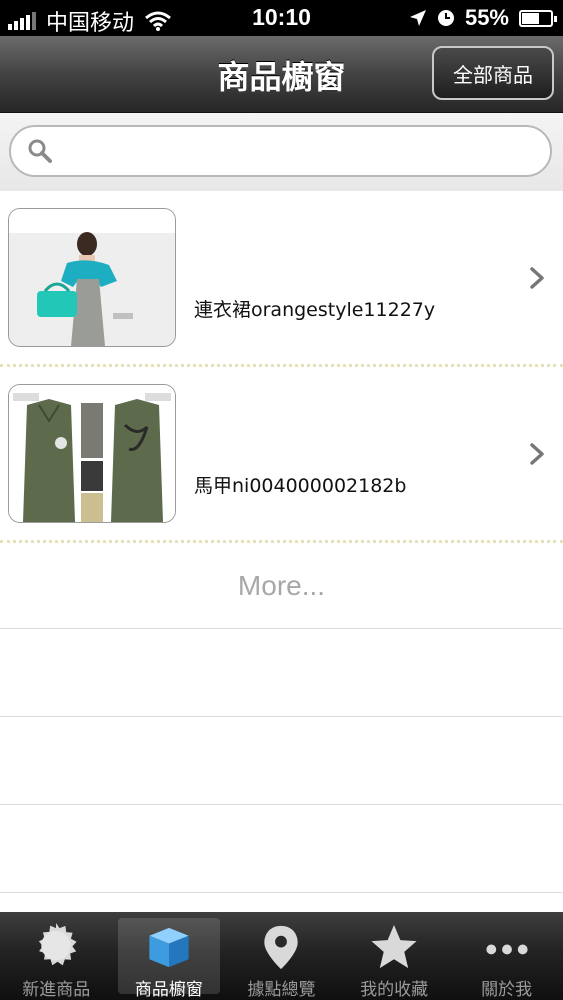 The height and width of the screenshot is (1000, 563). What do you see at coordinates (506, 956) in the screenshot?
I see `tab-about-me: 關於我` at bounding box center [506, 956].